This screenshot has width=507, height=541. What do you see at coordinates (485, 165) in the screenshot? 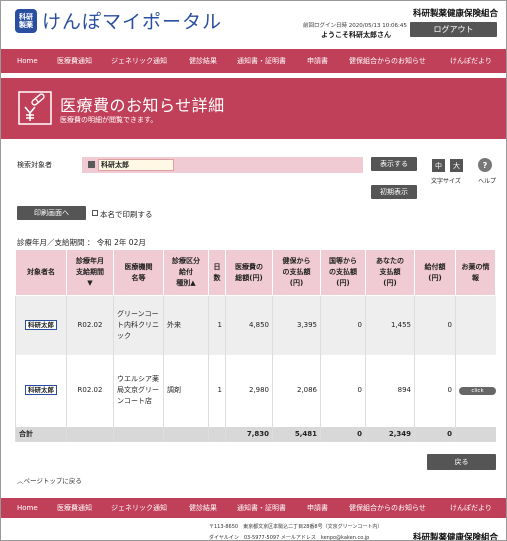
I see `help-icon: ?` at bounding box center [485, 165].